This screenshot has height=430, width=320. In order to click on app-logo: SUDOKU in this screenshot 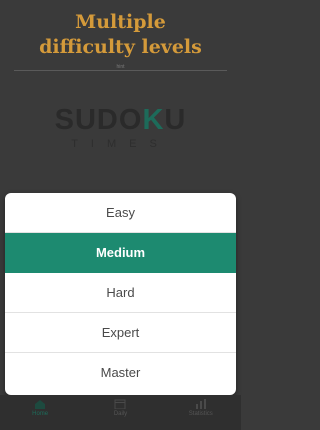, I will do `click(120, 120)`.